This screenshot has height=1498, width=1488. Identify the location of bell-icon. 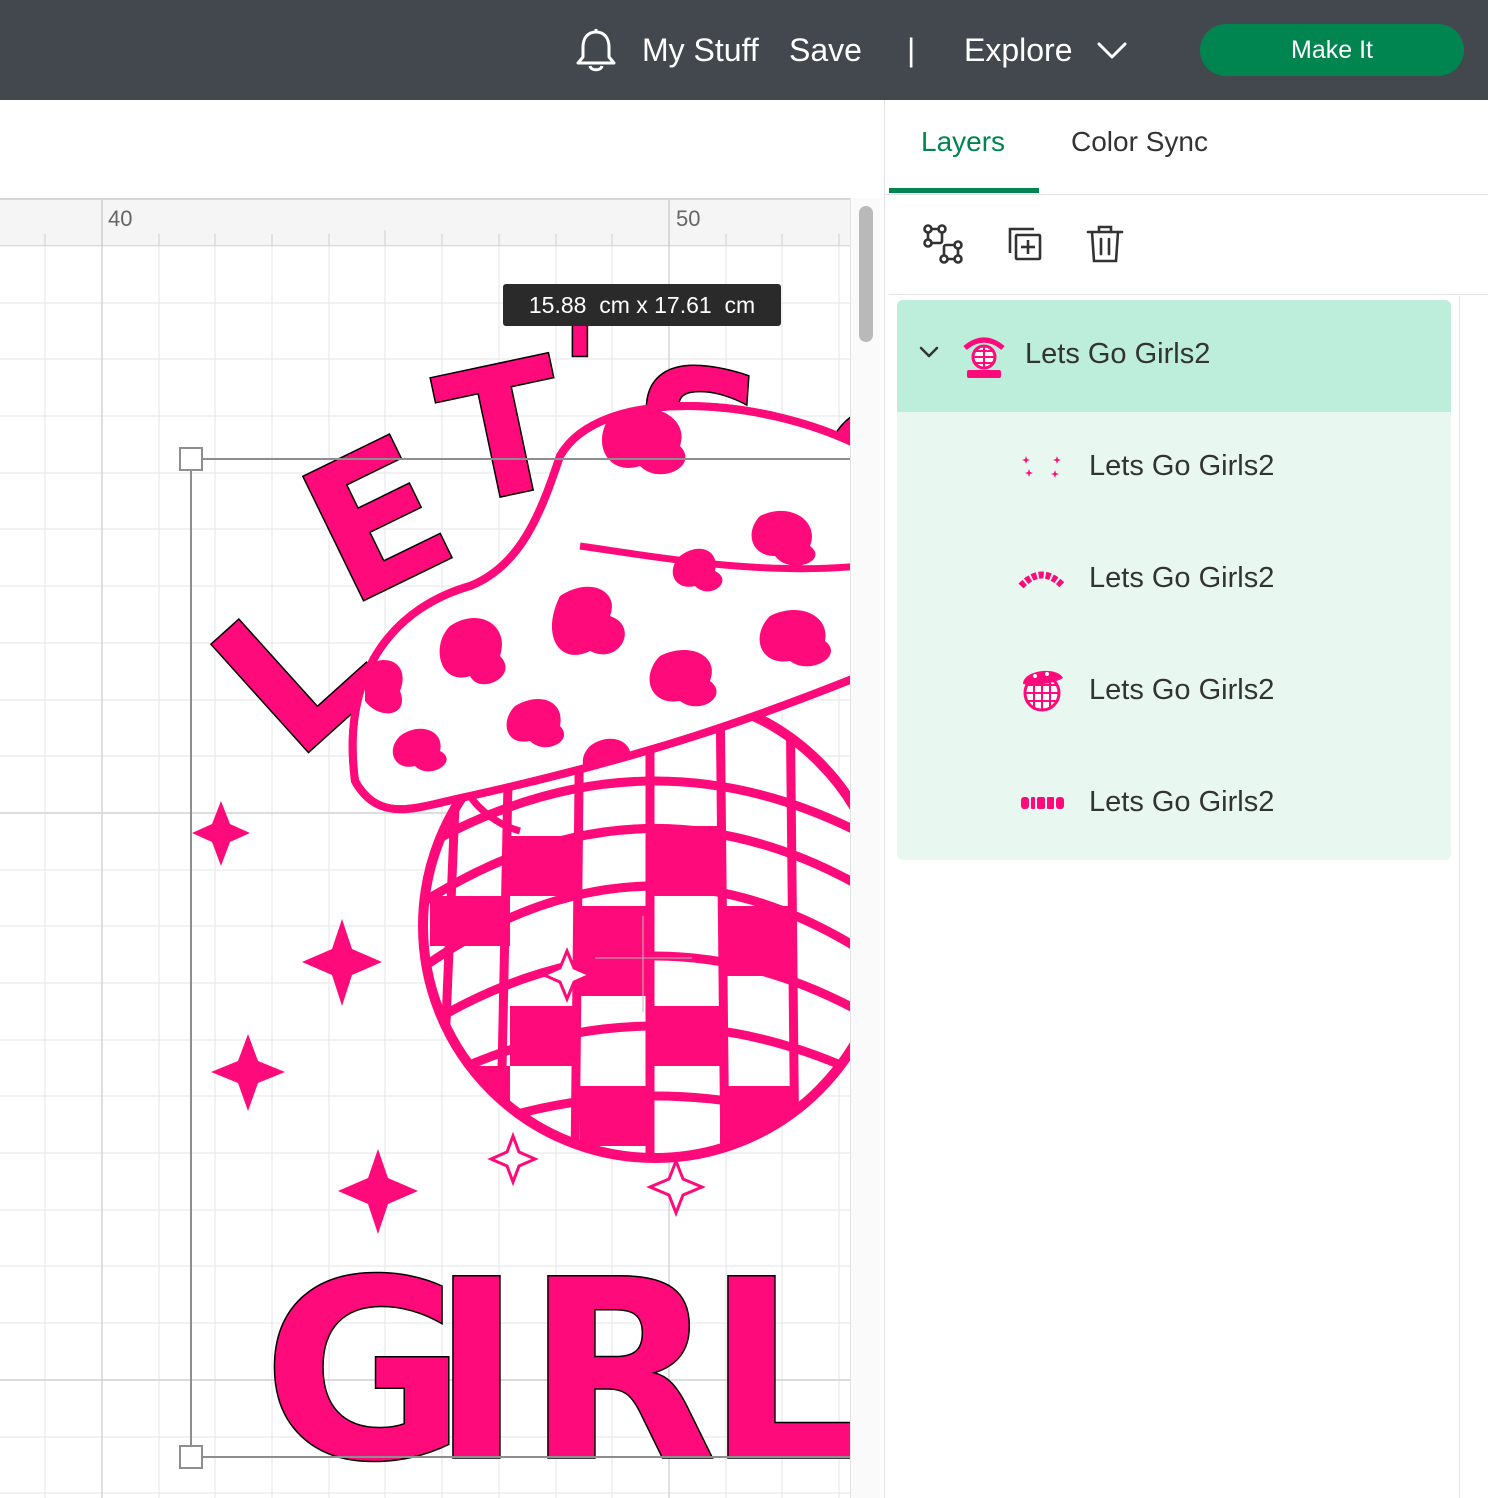
(596, 51).